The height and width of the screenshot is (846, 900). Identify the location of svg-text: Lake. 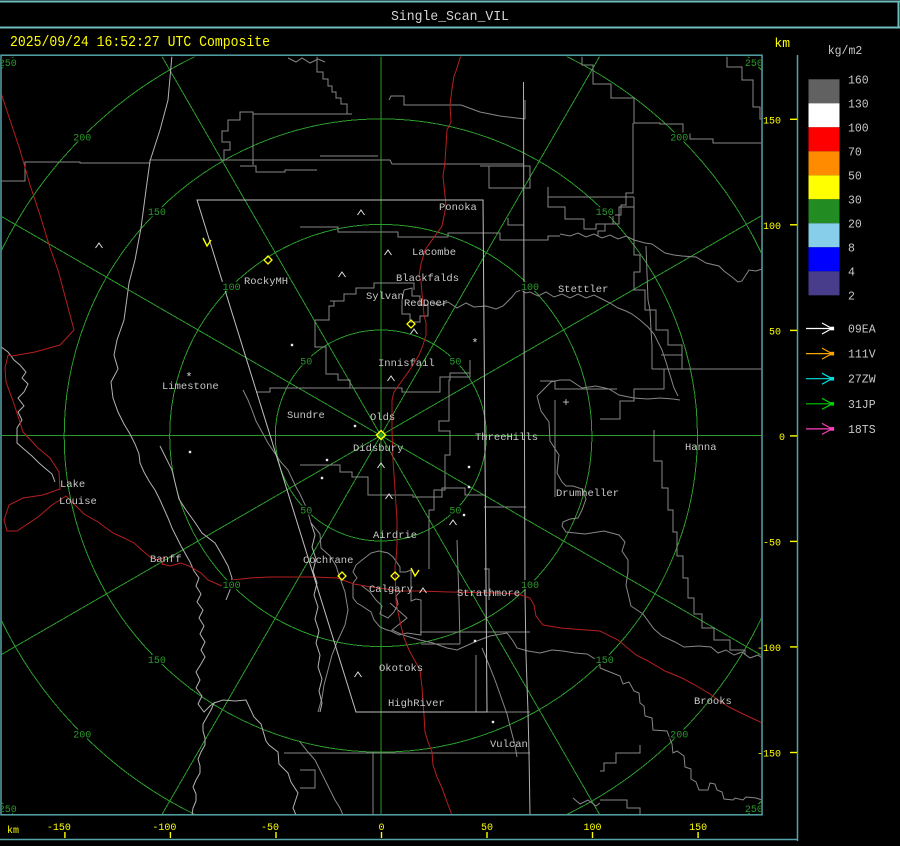
(72, 485).